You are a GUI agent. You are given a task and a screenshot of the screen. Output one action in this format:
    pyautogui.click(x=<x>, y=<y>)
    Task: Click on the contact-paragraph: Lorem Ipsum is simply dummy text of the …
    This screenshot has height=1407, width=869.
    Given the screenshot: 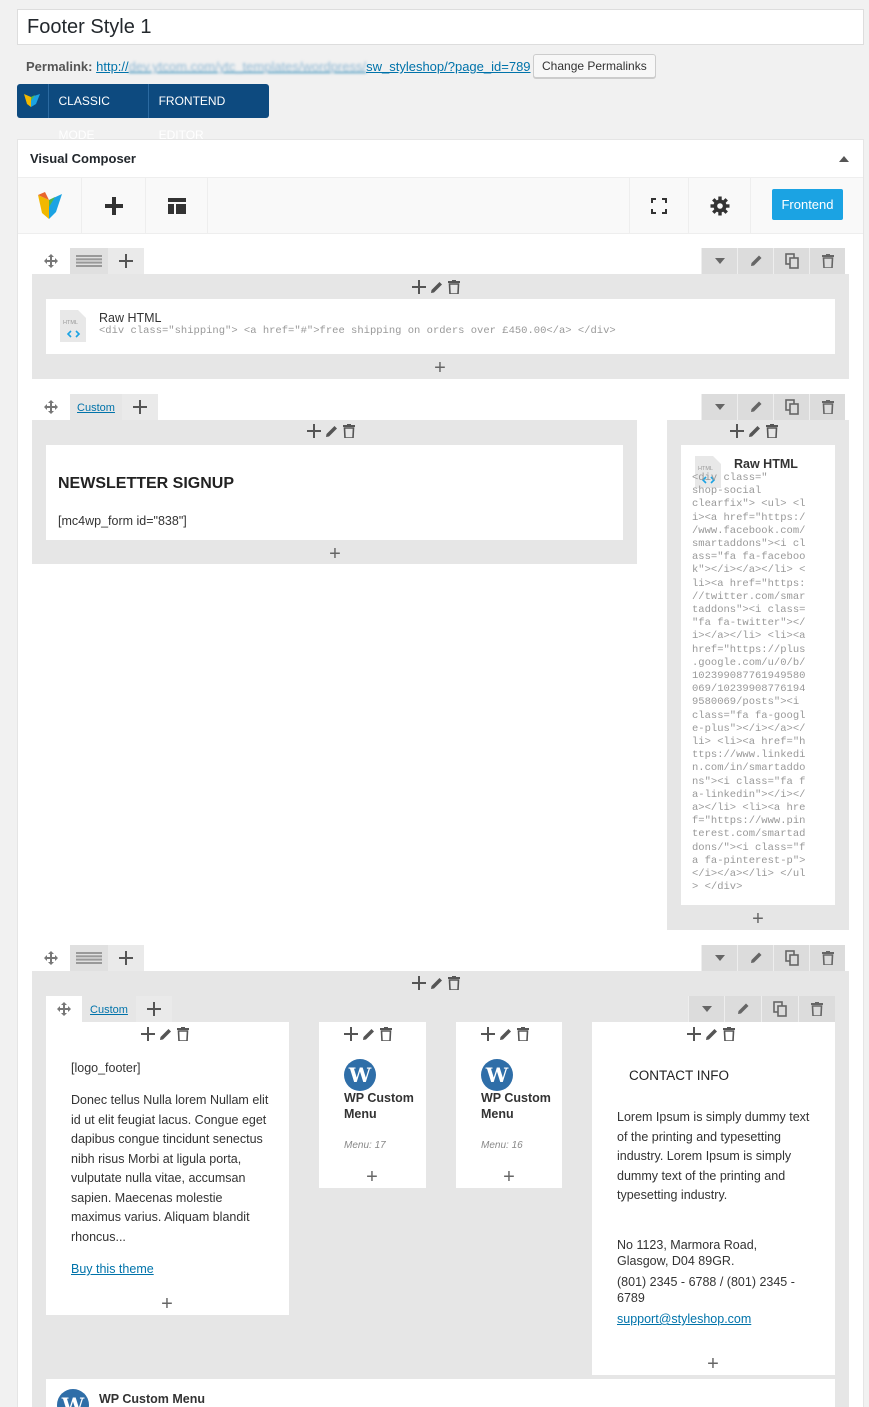 What is the action you would take?
    pyautogui.click(x=713, y=1156)
    